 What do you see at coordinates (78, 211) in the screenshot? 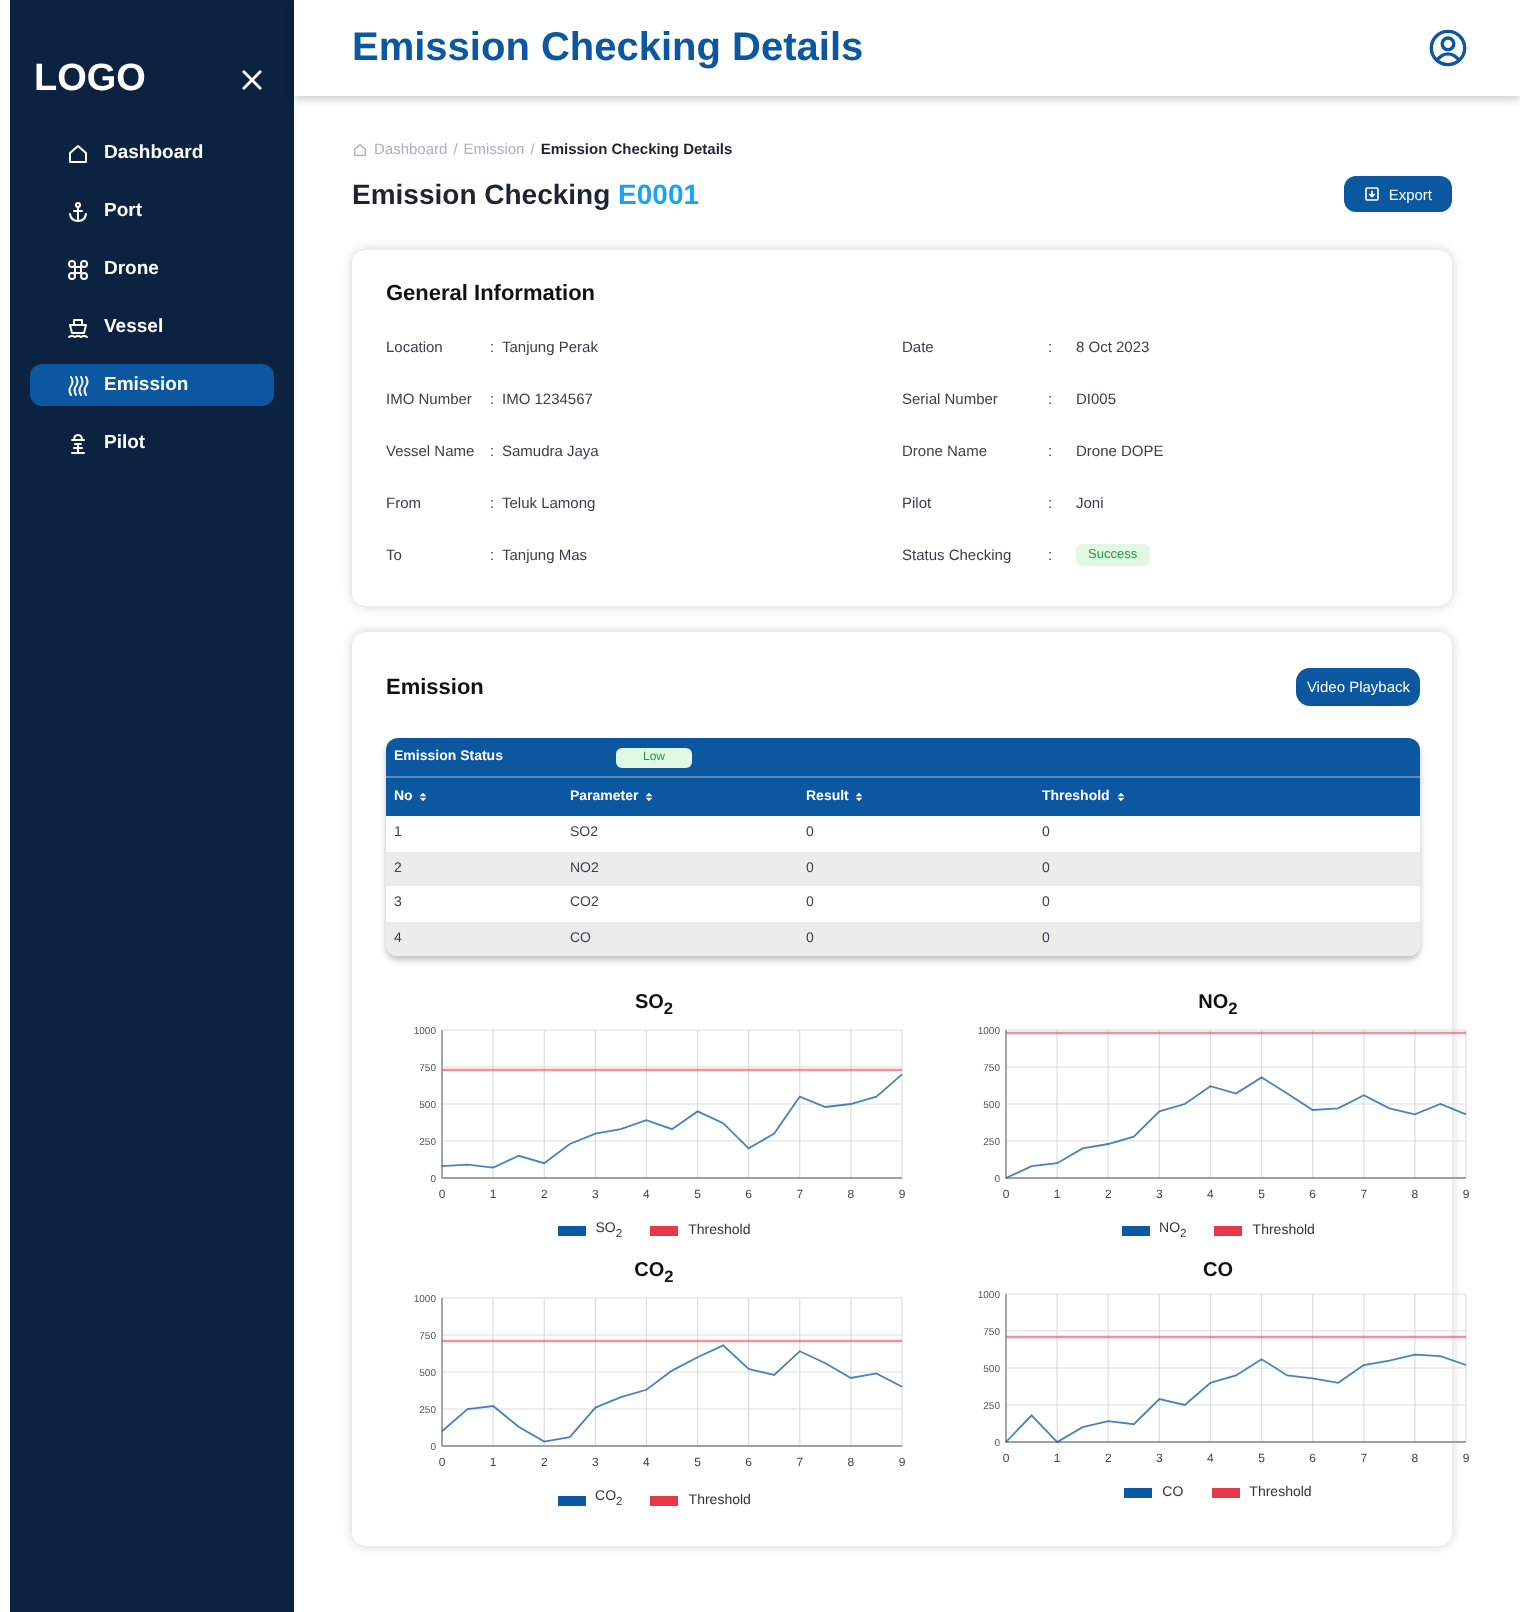
I see `anchor-icon` at bounding box center [78, 211].